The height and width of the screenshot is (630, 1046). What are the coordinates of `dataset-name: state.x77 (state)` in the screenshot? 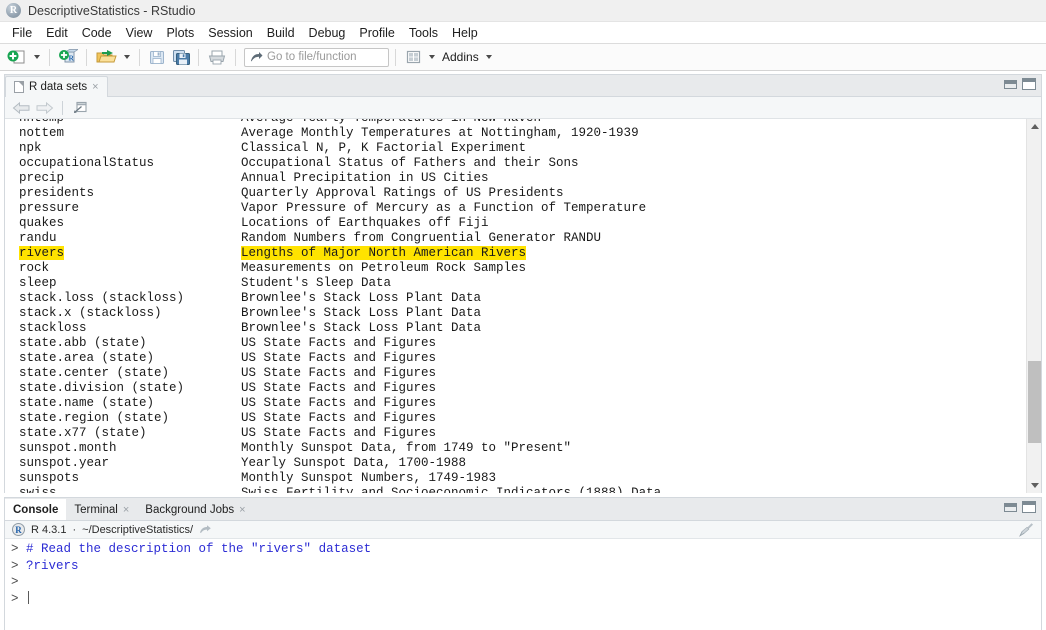 It's located at (130, 433).